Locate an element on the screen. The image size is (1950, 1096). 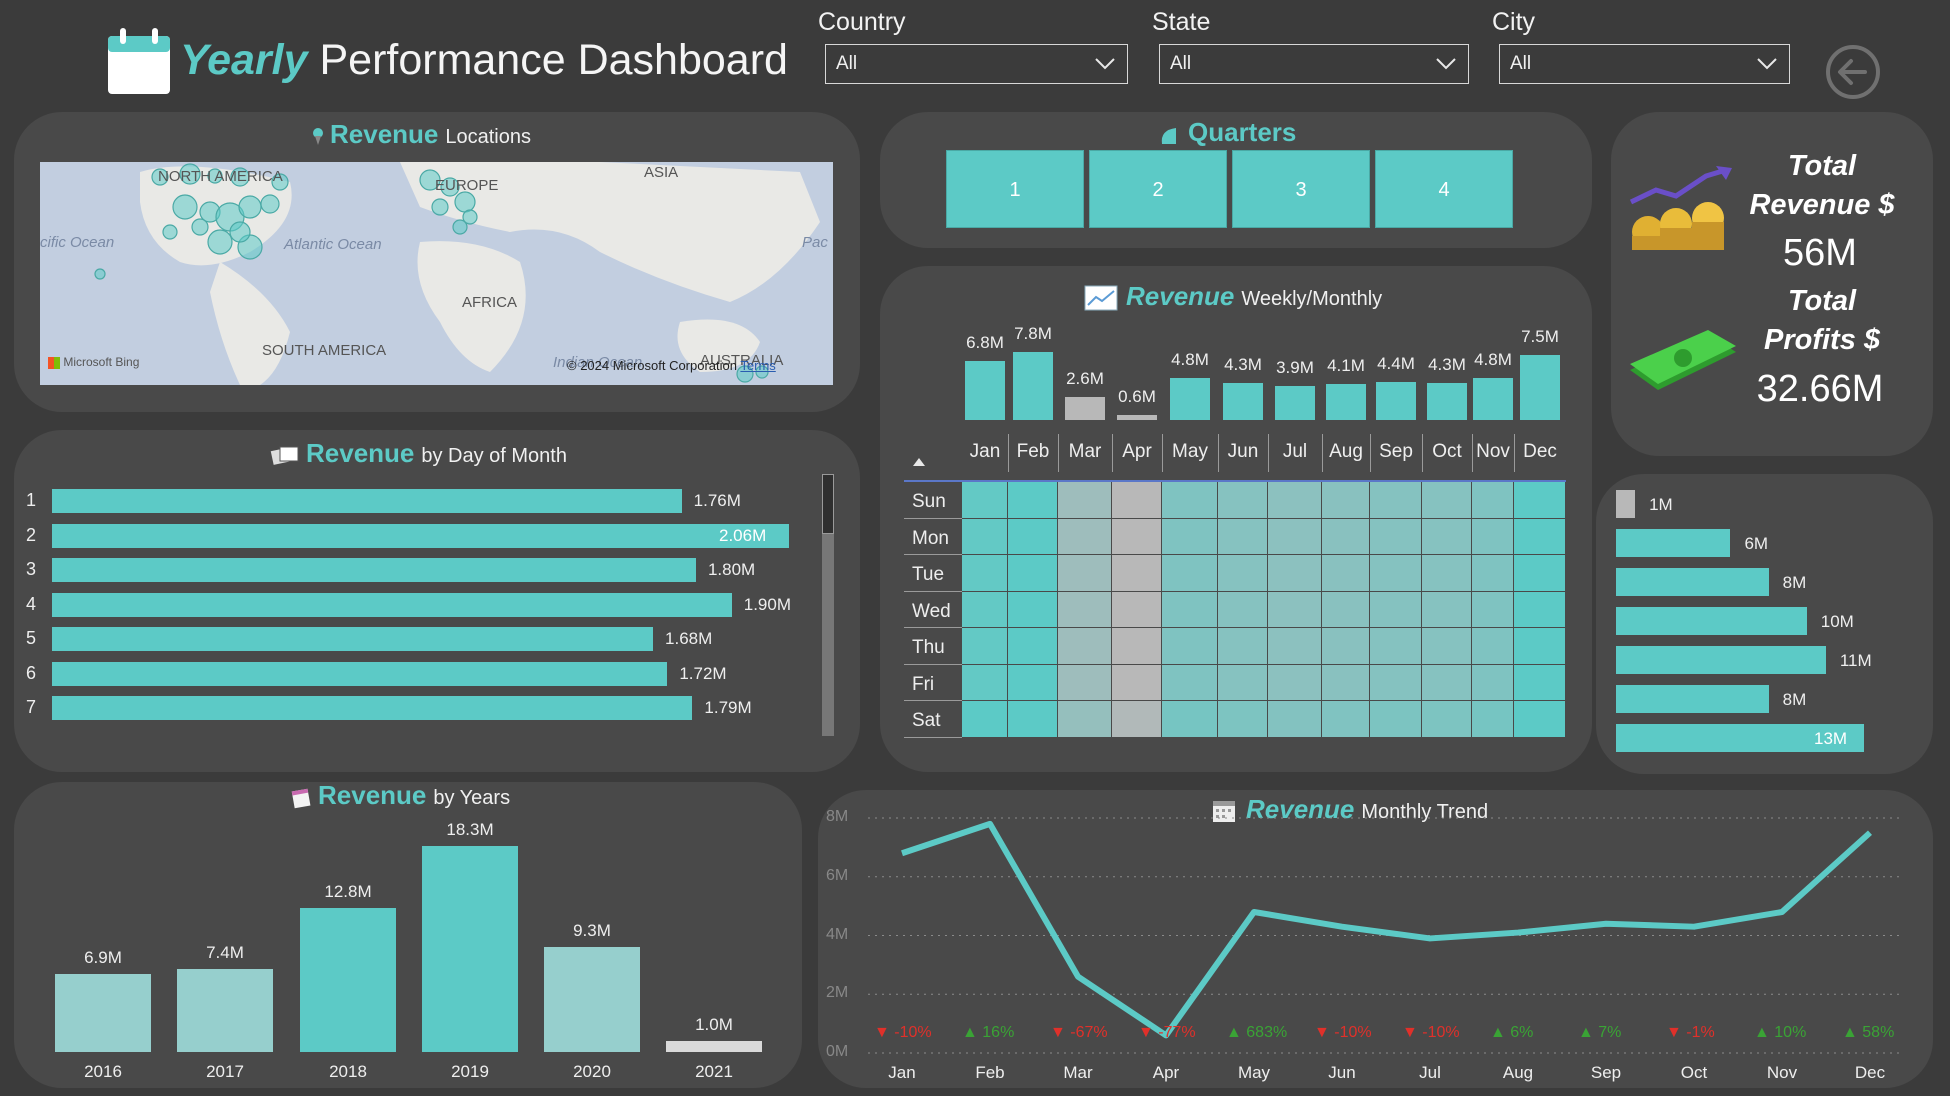
quarter-button-2: 2 is located at coordinates (1158, 189).